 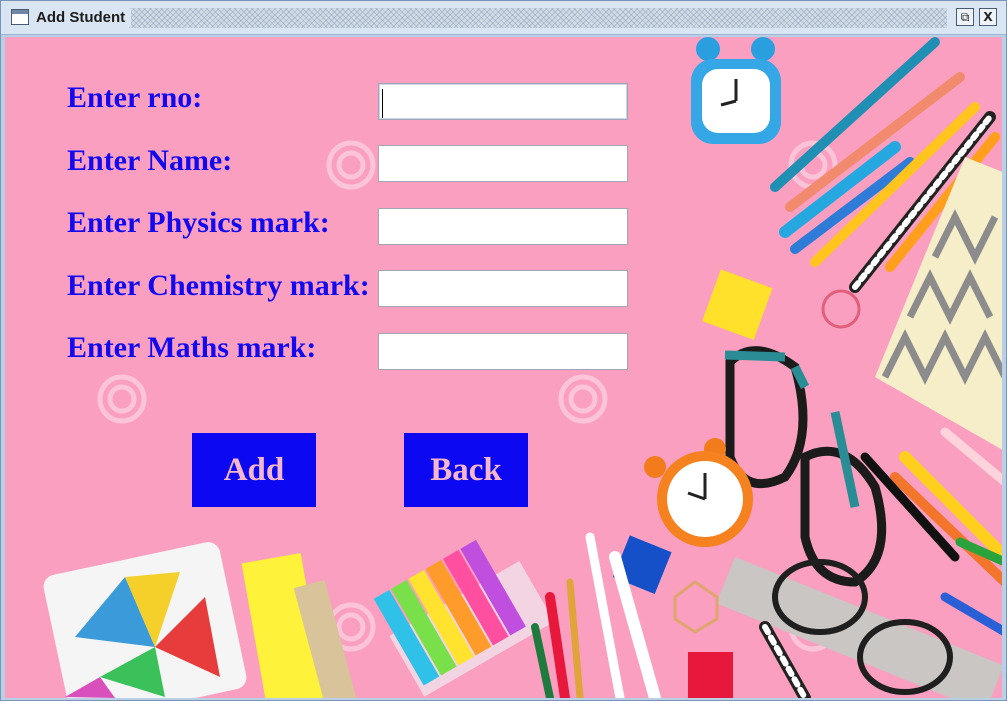 I want to click on window-icon, so click(x=20, y=17).